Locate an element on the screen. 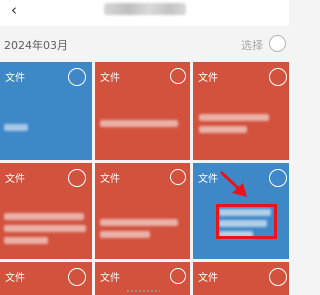  select-button: 选择 is located at coordinates (252, 45).